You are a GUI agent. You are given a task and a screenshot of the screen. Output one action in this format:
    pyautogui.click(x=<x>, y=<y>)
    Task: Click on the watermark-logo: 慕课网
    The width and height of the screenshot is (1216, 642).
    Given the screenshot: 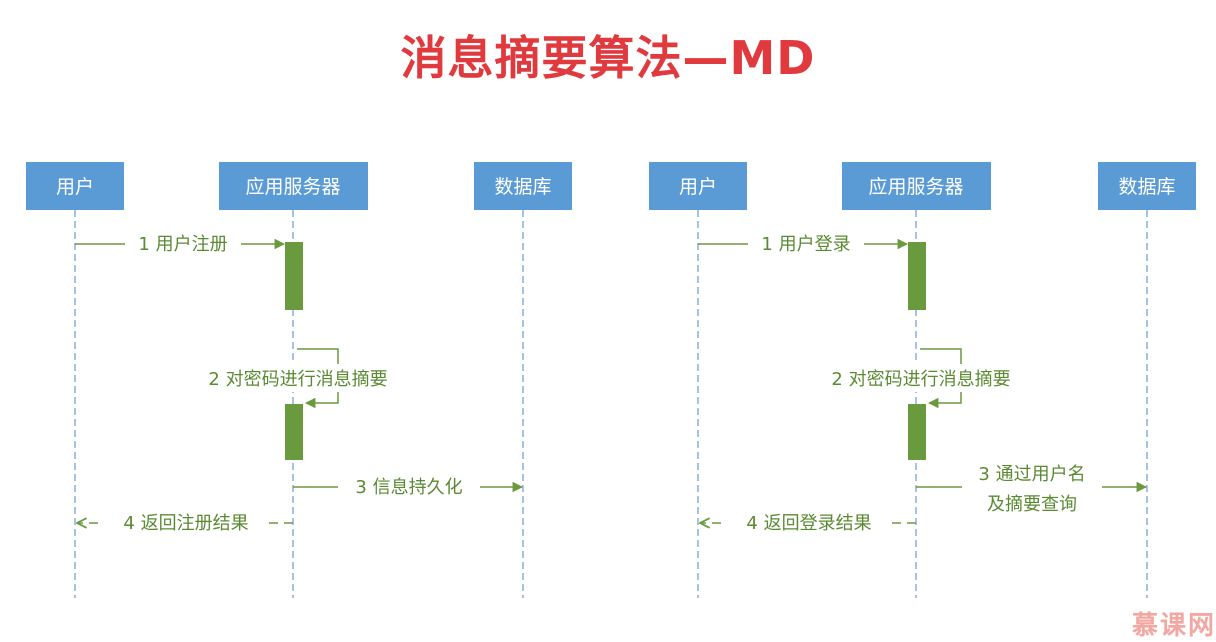 What is the action you would take?
    pyautogui.click(x=1173, y=626)
    